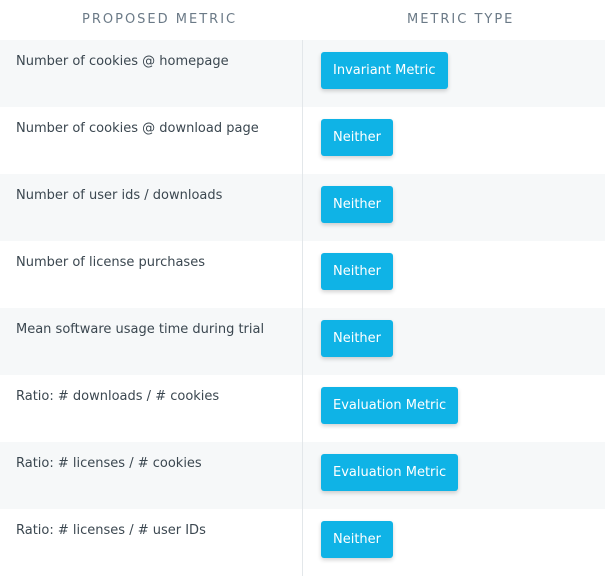  What do you see at coordinates (140, 329) in the screenshot?
I see `metric-name: Mean software usage time during trial` at bounding box center [140, 329].